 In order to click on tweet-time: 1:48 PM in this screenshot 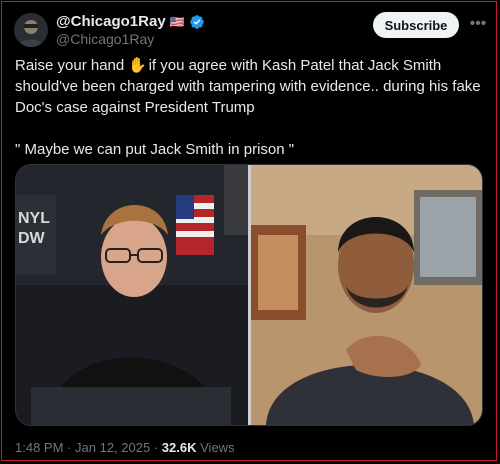, I will do `click(39, 447)`.